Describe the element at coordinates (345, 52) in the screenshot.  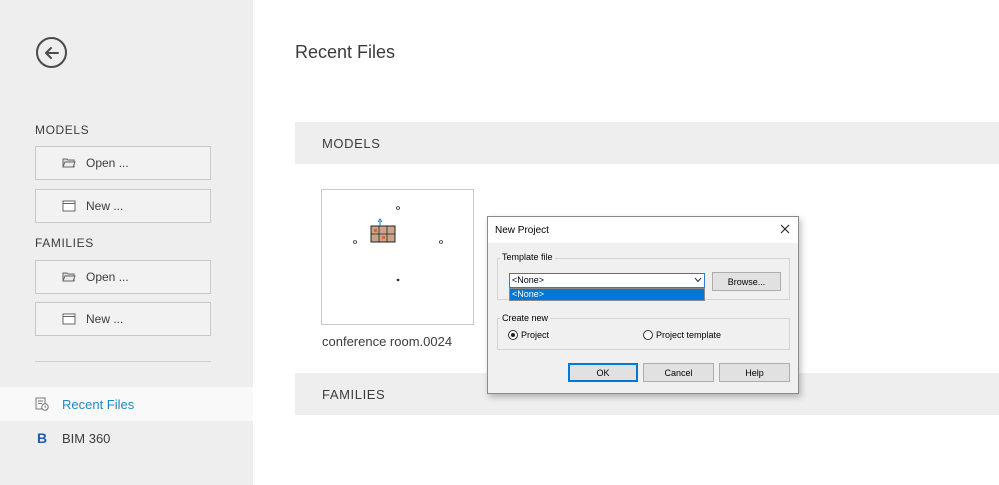
I see `page-title: Recent Files` at that location.